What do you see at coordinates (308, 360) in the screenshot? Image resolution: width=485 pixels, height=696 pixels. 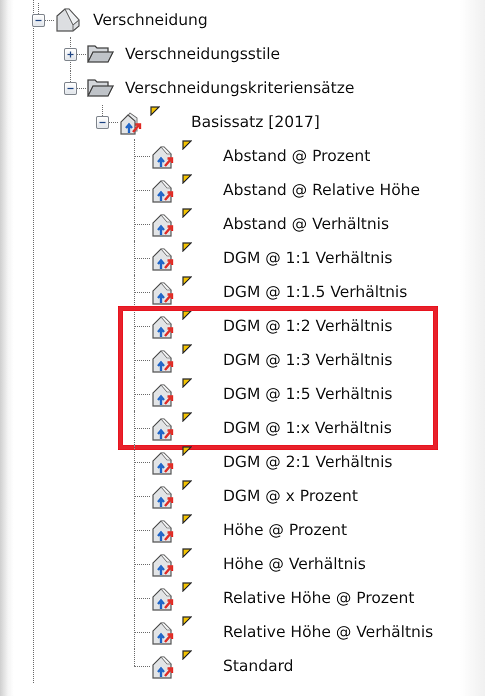 I see `tree-item-label: DGM @ 1:3 Verhältnis` at bounding box center [308, 360].